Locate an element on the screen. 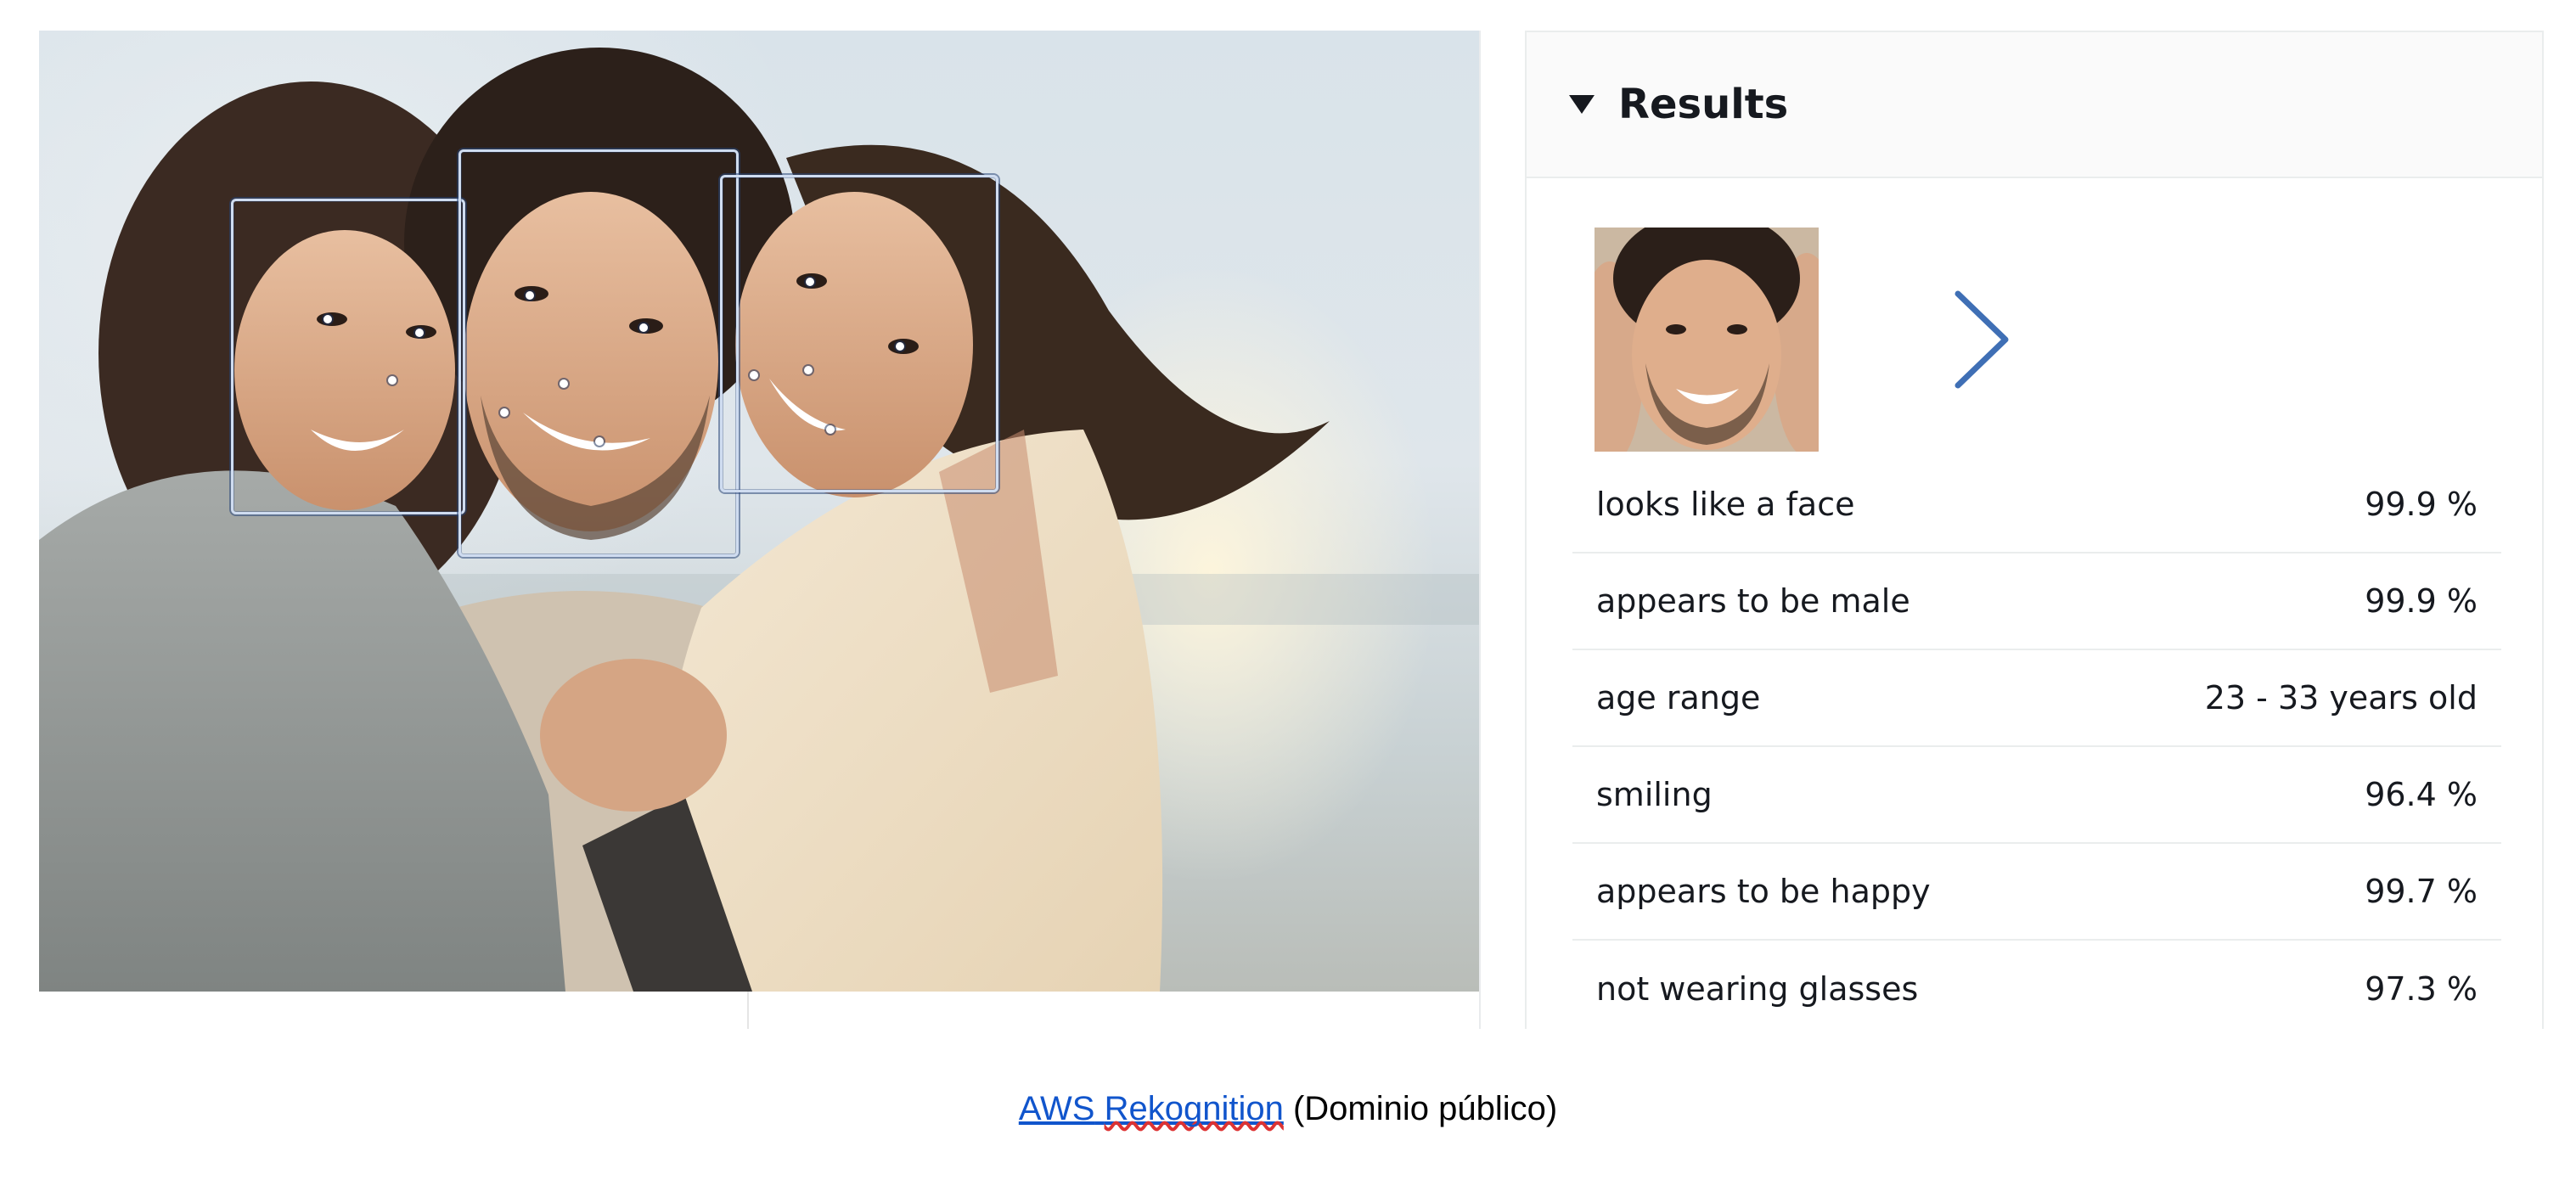 The height and width of the screenshot is (1180, 2576). result-row-smiling: smiling 96.4 % is located at coordinates (2037, 796).